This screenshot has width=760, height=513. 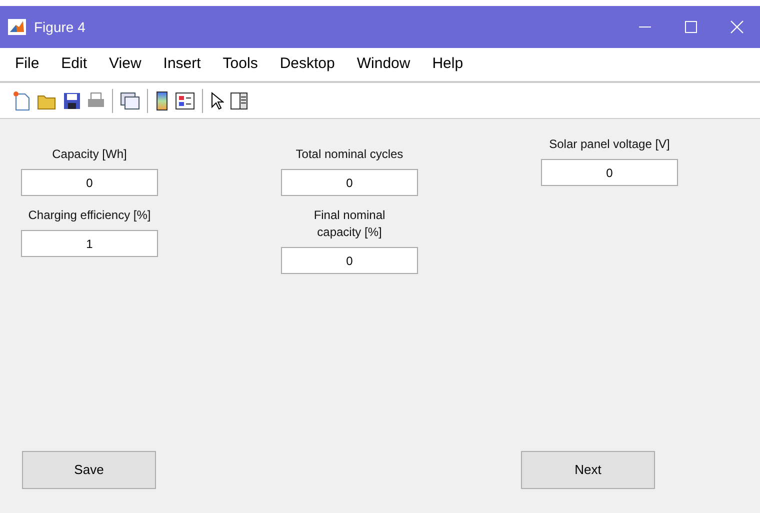 What do you see at coordinates (60, 27) in the screenshot?
I see `window-title: Figure 4` at bounding box center [60, 27].